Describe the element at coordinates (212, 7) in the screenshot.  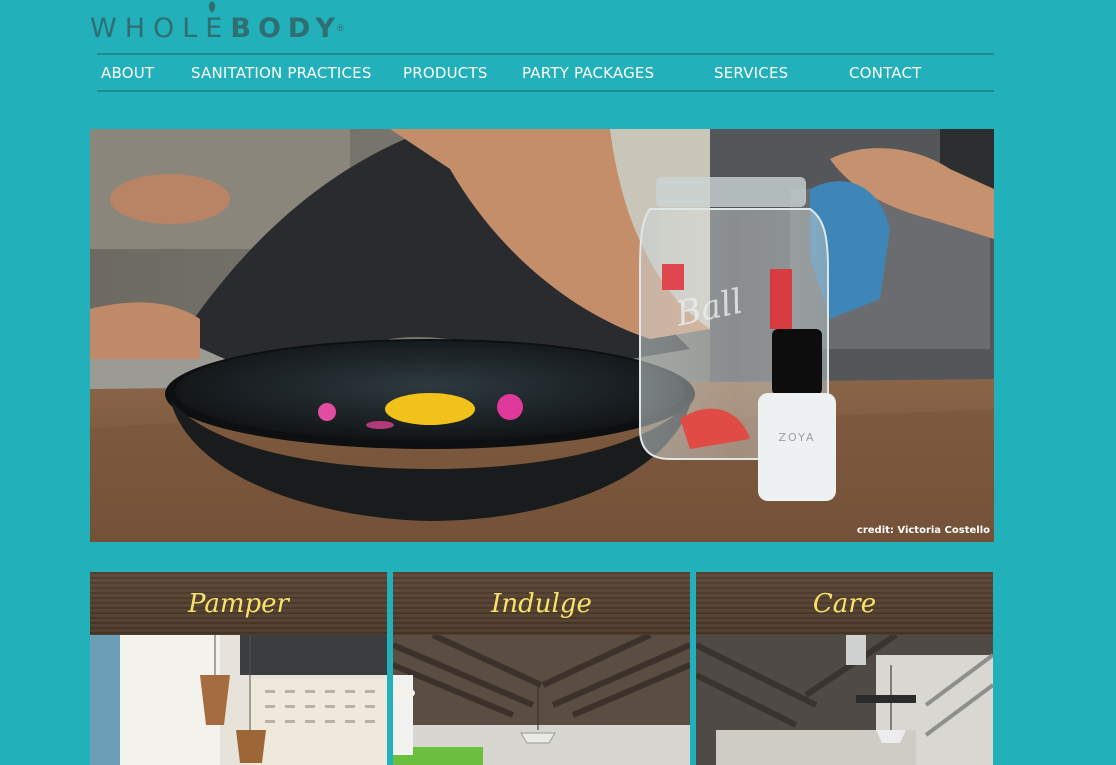
I see `leaf-icon` at that location.